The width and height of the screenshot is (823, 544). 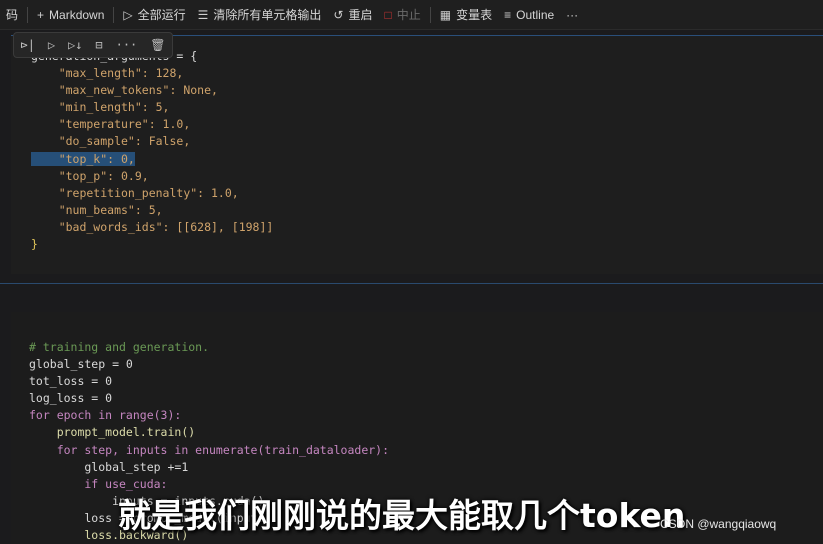 What do you see at coordinates (338, 14) in the screenshot?
I see `restart-icon: ↺` at bounding box center [338, 14].